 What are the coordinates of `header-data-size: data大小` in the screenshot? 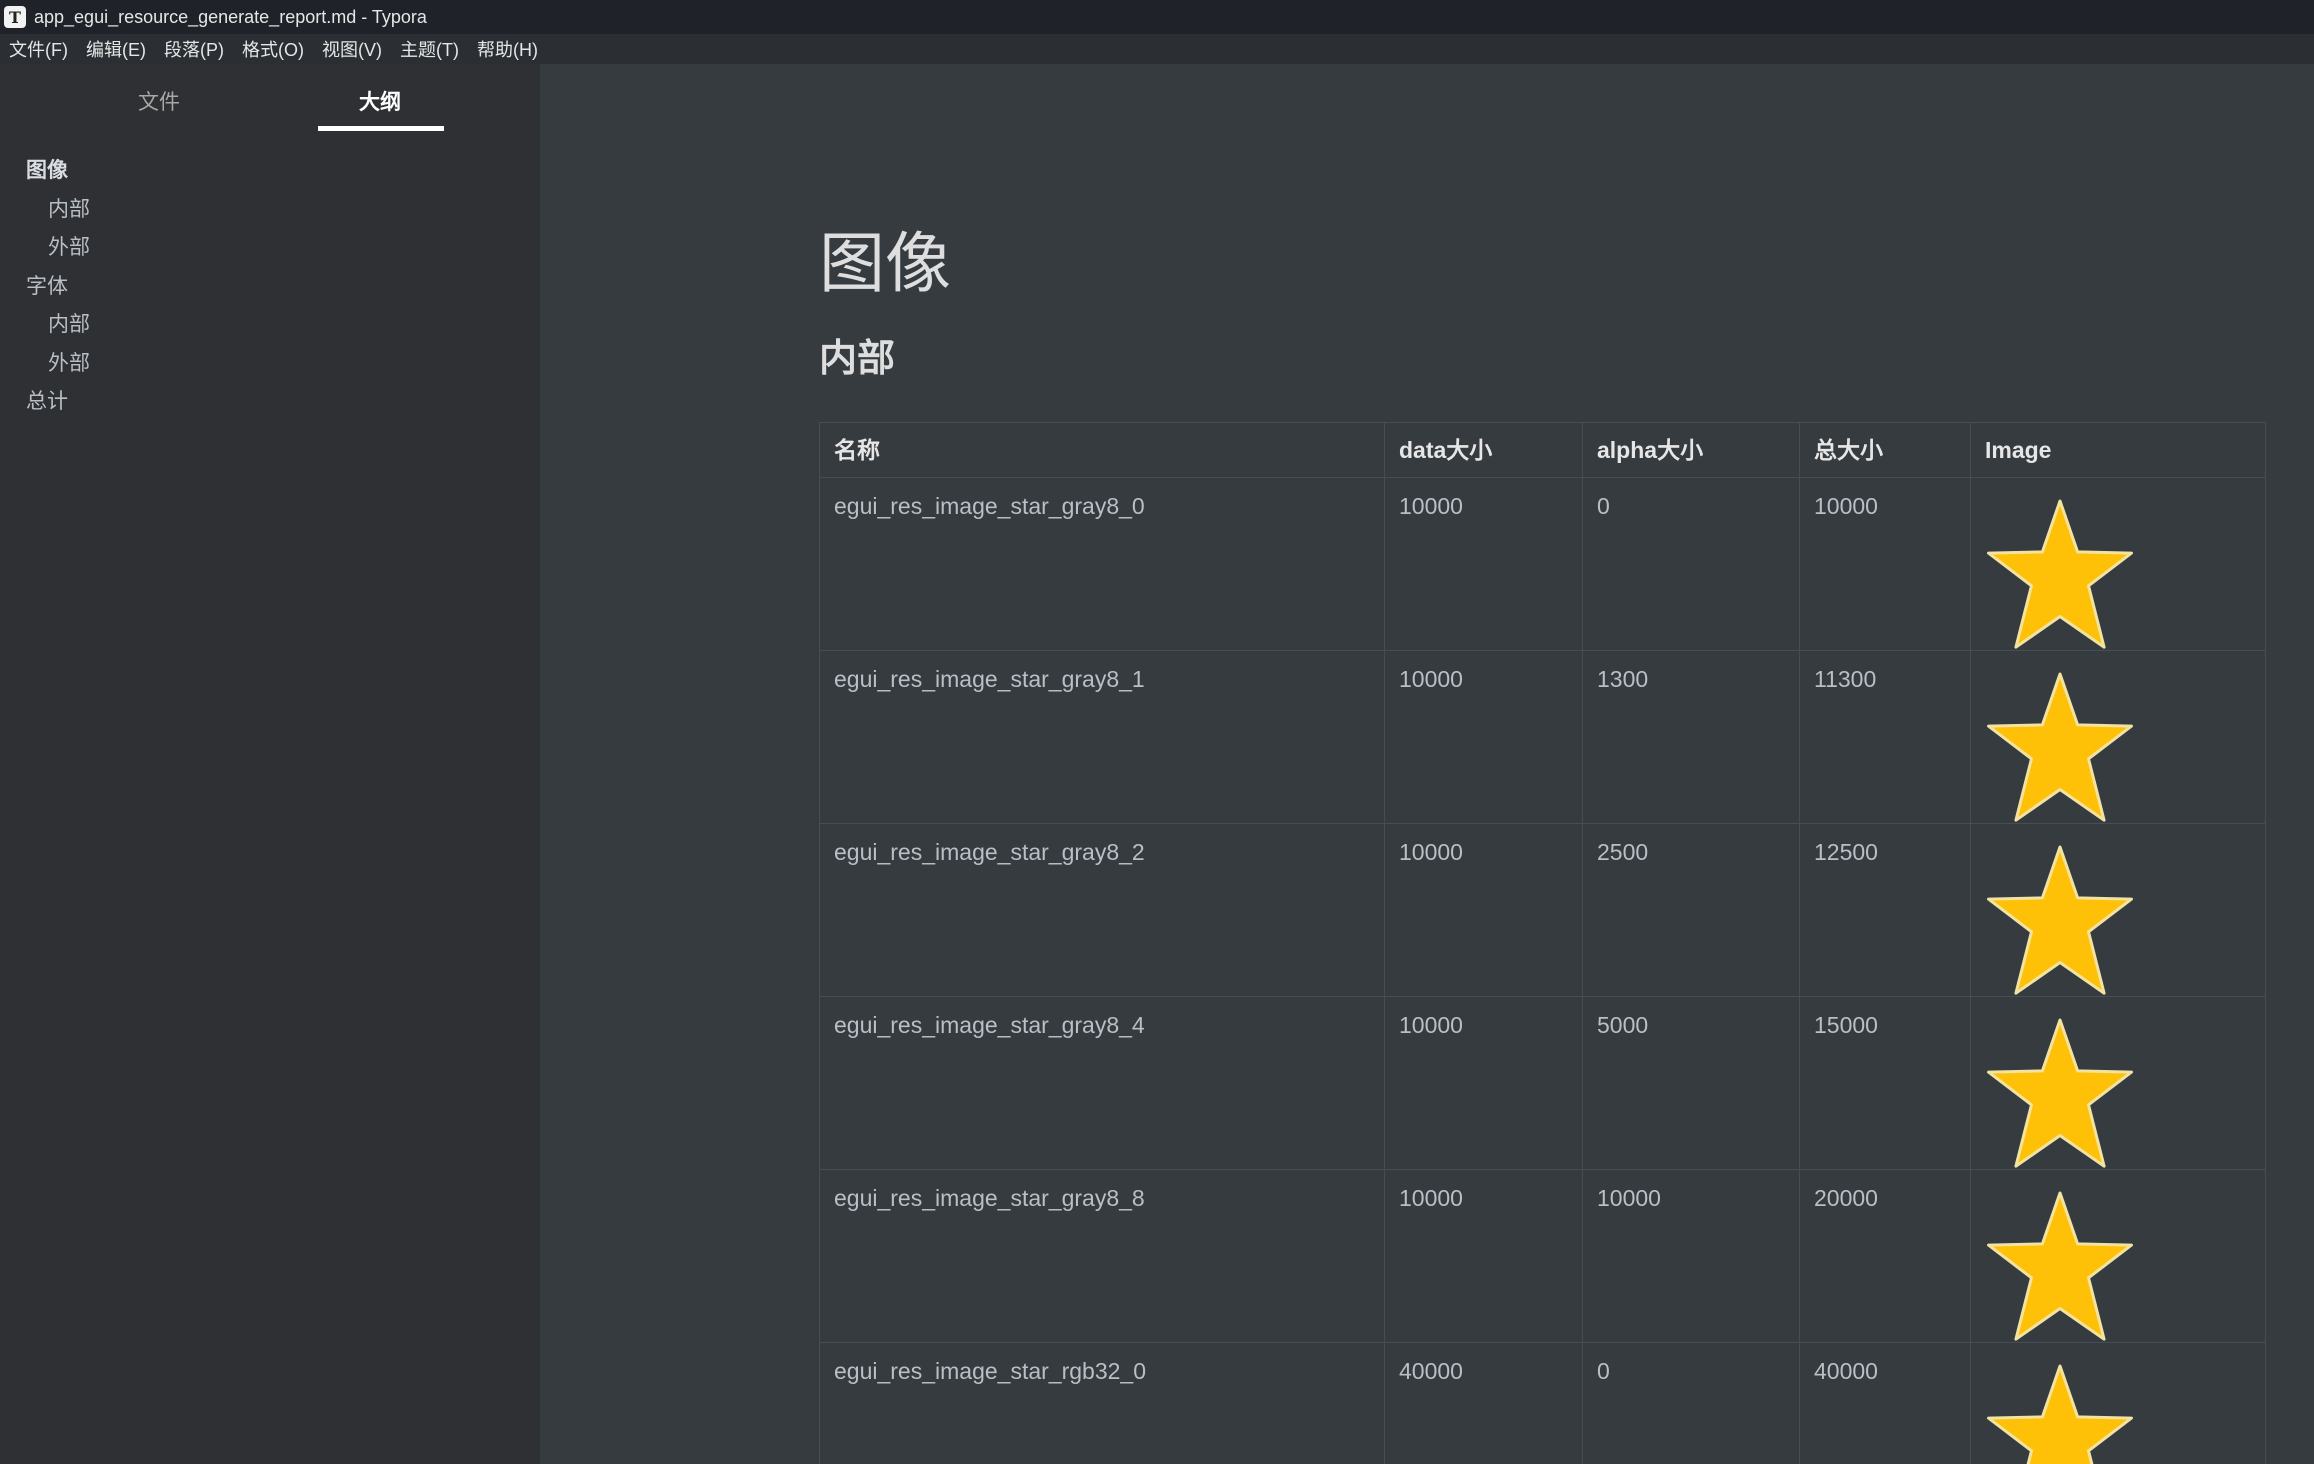 It's located at (1483, 450).